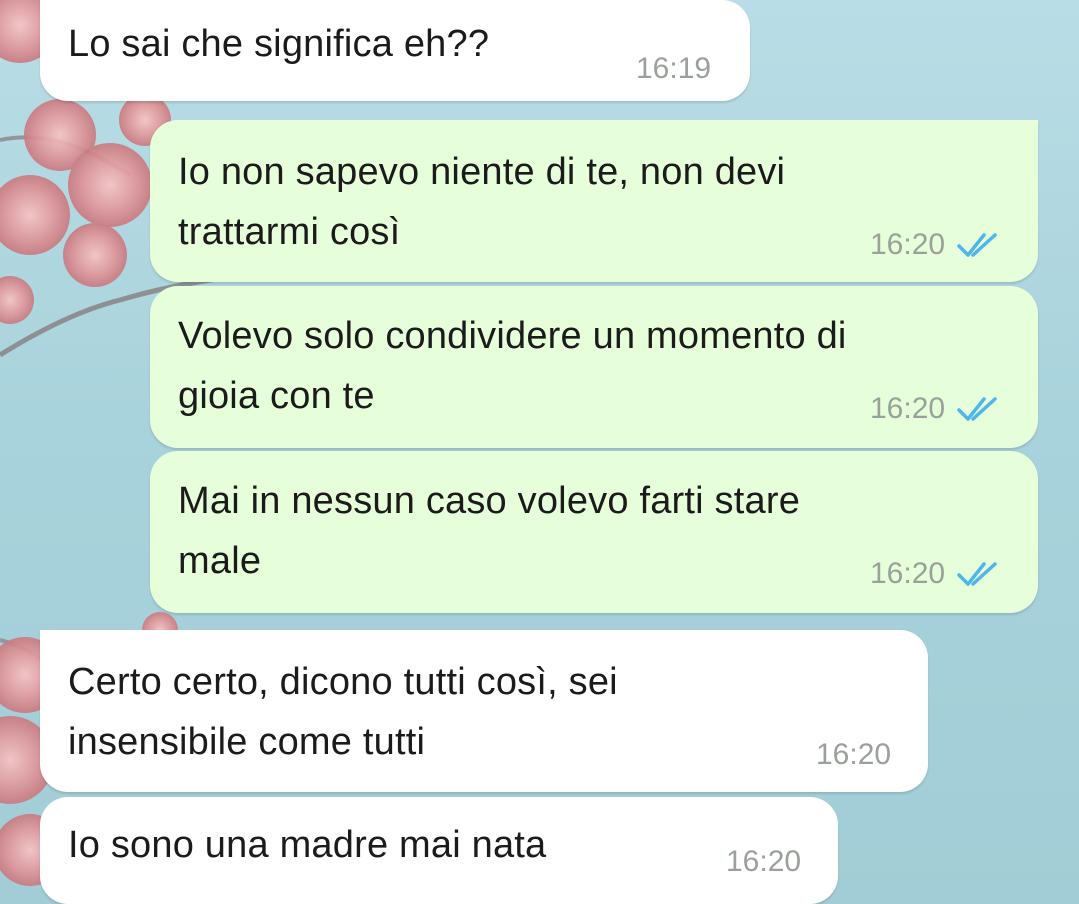 The height and width of the screenshot is (904, 1079). I want to click on message-line: Io sono una madre mai nata, so click(307, 845).